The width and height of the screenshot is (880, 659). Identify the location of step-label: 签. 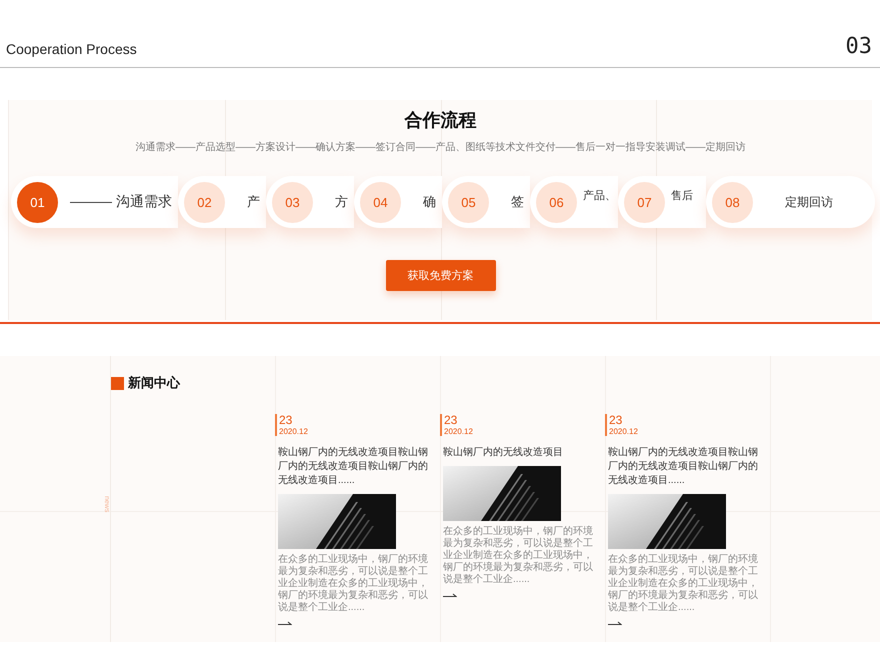
(517, 202).